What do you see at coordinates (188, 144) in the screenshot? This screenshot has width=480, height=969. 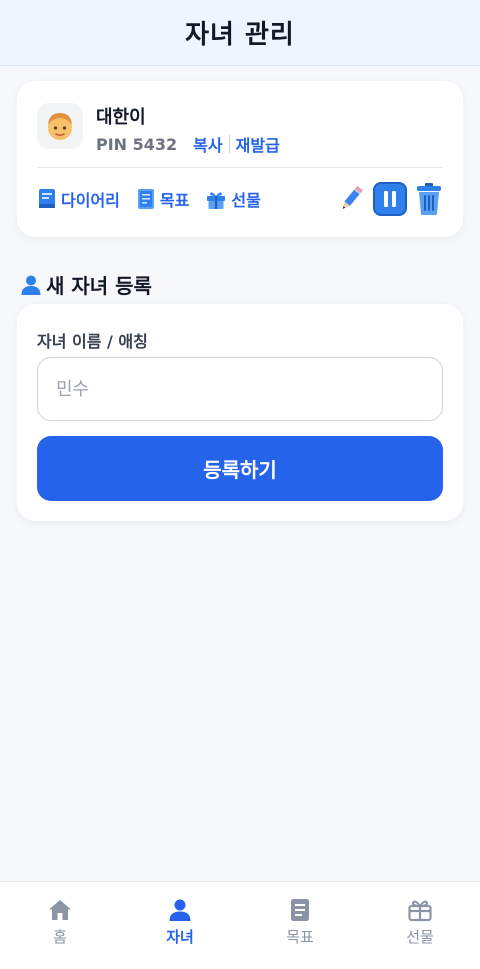 I see `pin-row: PIN 5432 복사 재발급` at bounding box center [188, 144].